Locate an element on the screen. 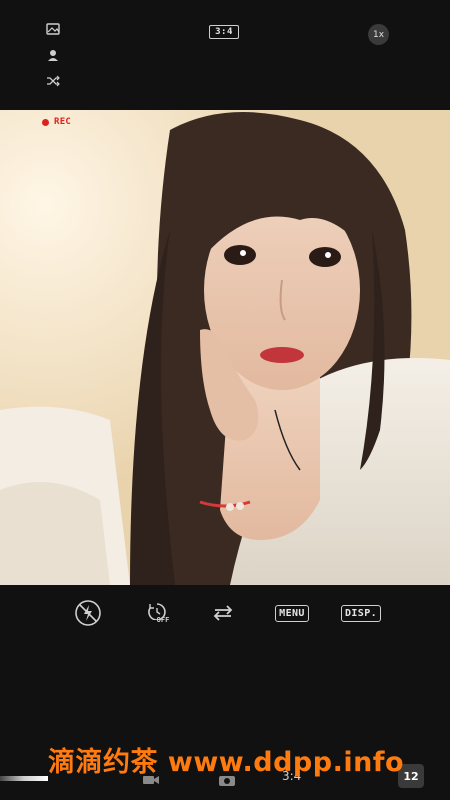  shuffle-icon is located at coordinates (53, 81).